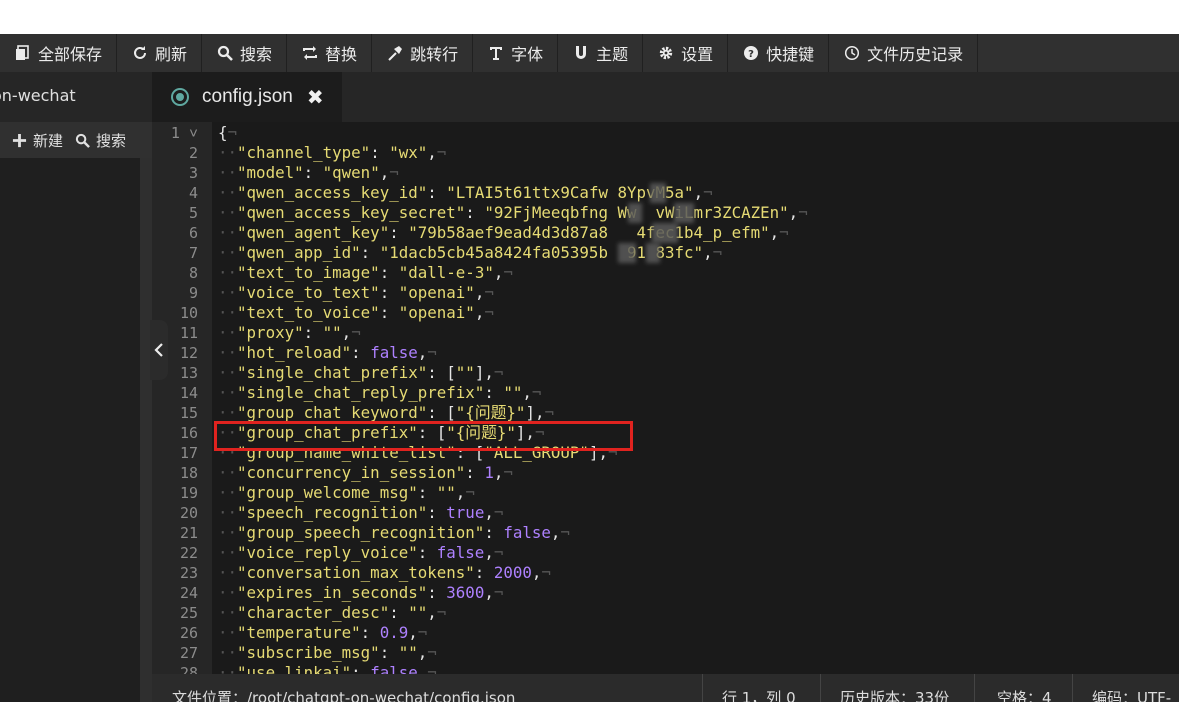  What do you see at coordinates (360, 553) in the screenshot?
I see `code-line: ··"voice_reply_voice": false,¬` at bounding box center [360, 553].